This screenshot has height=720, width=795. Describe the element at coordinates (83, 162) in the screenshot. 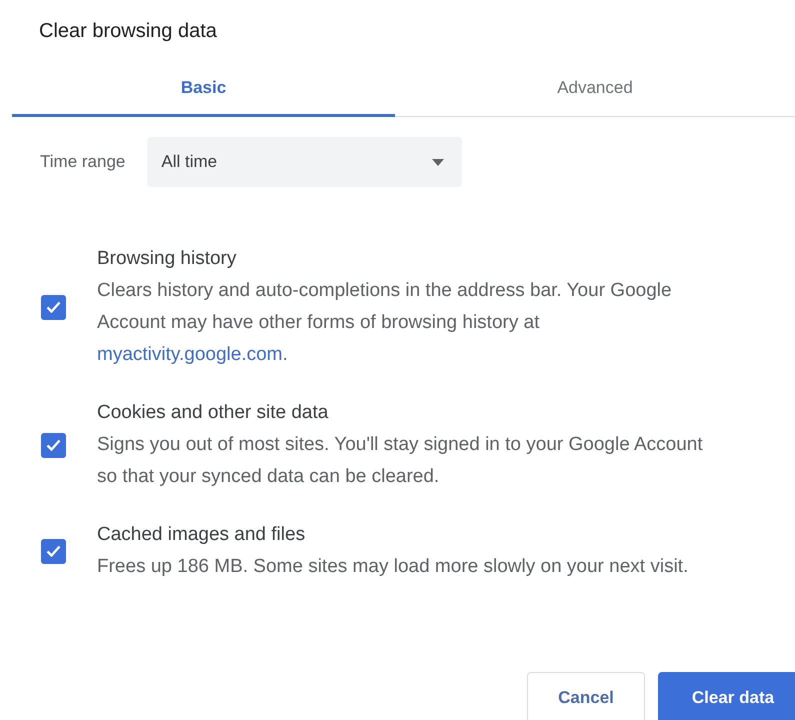

I see `time-range-label: Time range` at that location.